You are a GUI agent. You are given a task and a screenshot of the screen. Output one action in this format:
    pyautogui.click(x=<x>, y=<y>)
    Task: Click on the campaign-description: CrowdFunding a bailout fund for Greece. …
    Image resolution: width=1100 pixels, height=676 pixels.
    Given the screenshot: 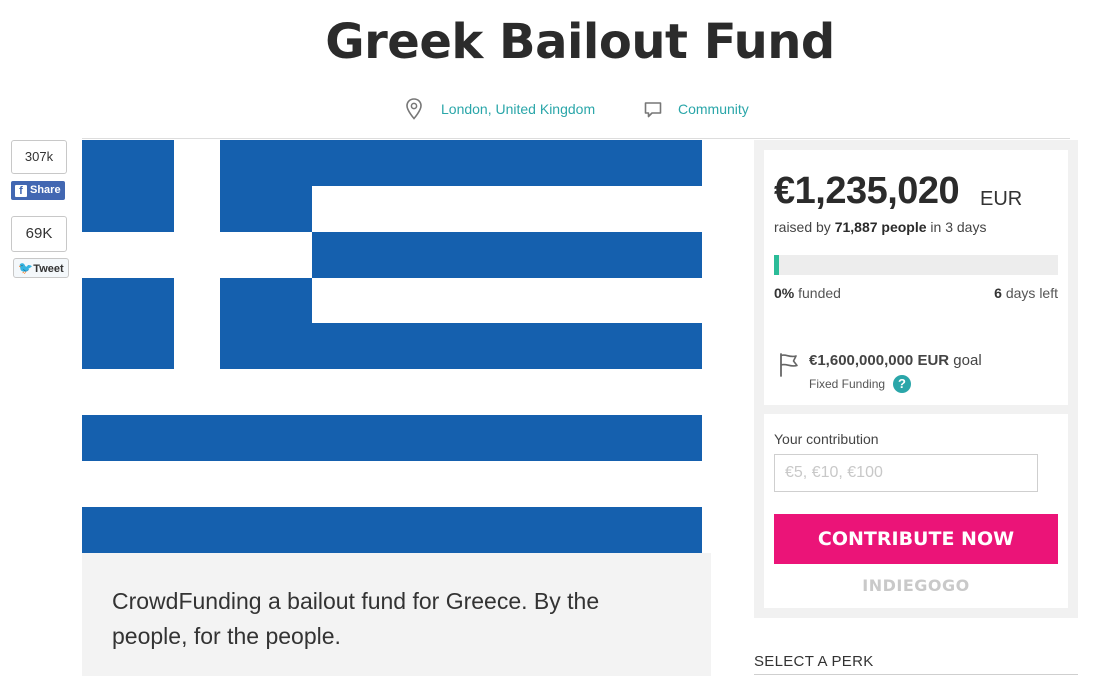 What is the action you would take?
    pyautogui.click(x=356, y=618)
    